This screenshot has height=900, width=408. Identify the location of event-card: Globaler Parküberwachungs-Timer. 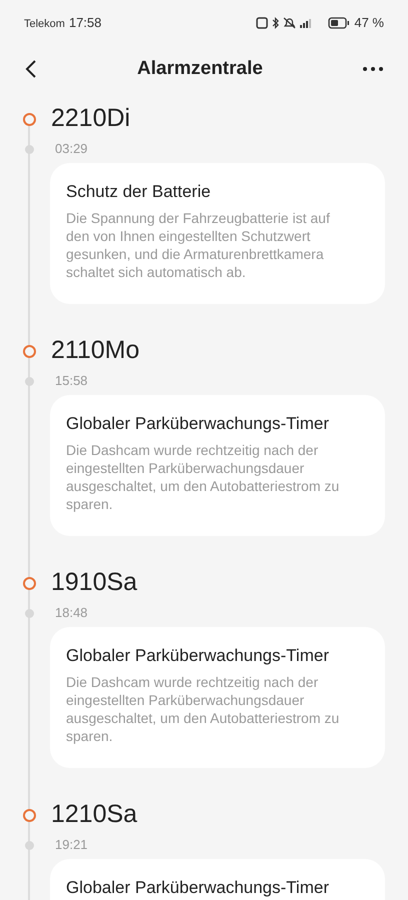
(217, 879).